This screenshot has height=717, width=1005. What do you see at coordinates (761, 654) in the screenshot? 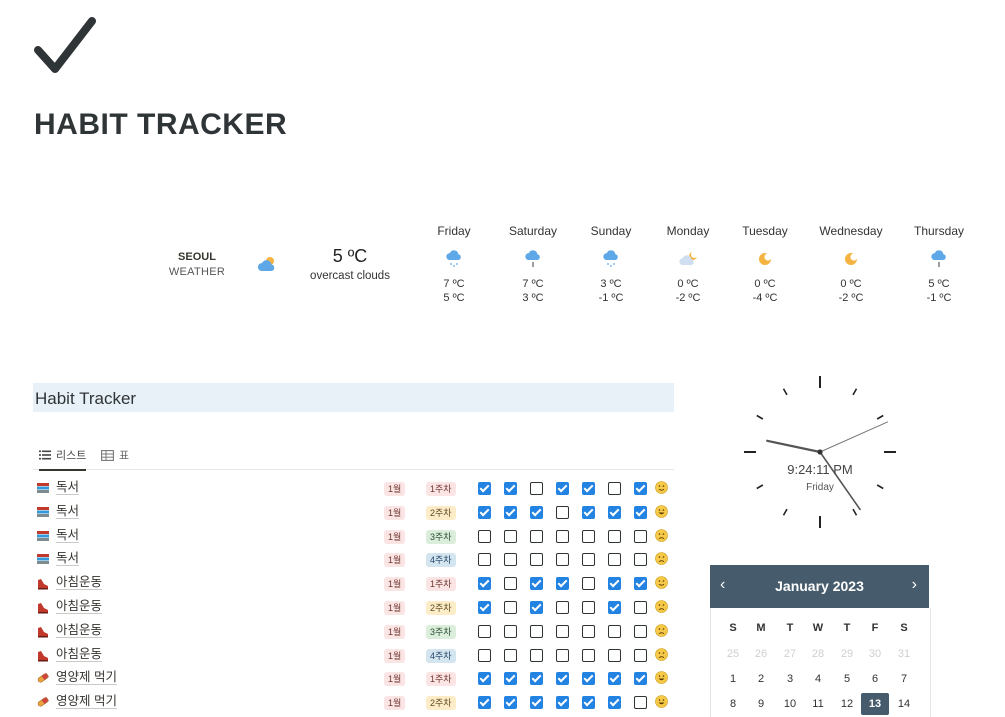
I see `calendar-day-prev-month: 26` at bounding box center [761, 654].